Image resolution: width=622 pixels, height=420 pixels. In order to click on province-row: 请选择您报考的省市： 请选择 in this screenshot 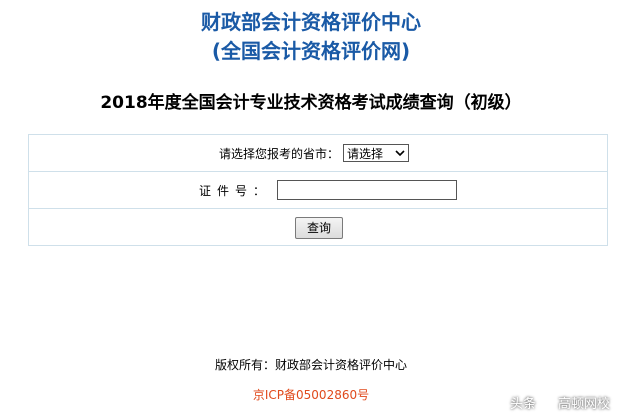, I will do `click(318, 153)`.